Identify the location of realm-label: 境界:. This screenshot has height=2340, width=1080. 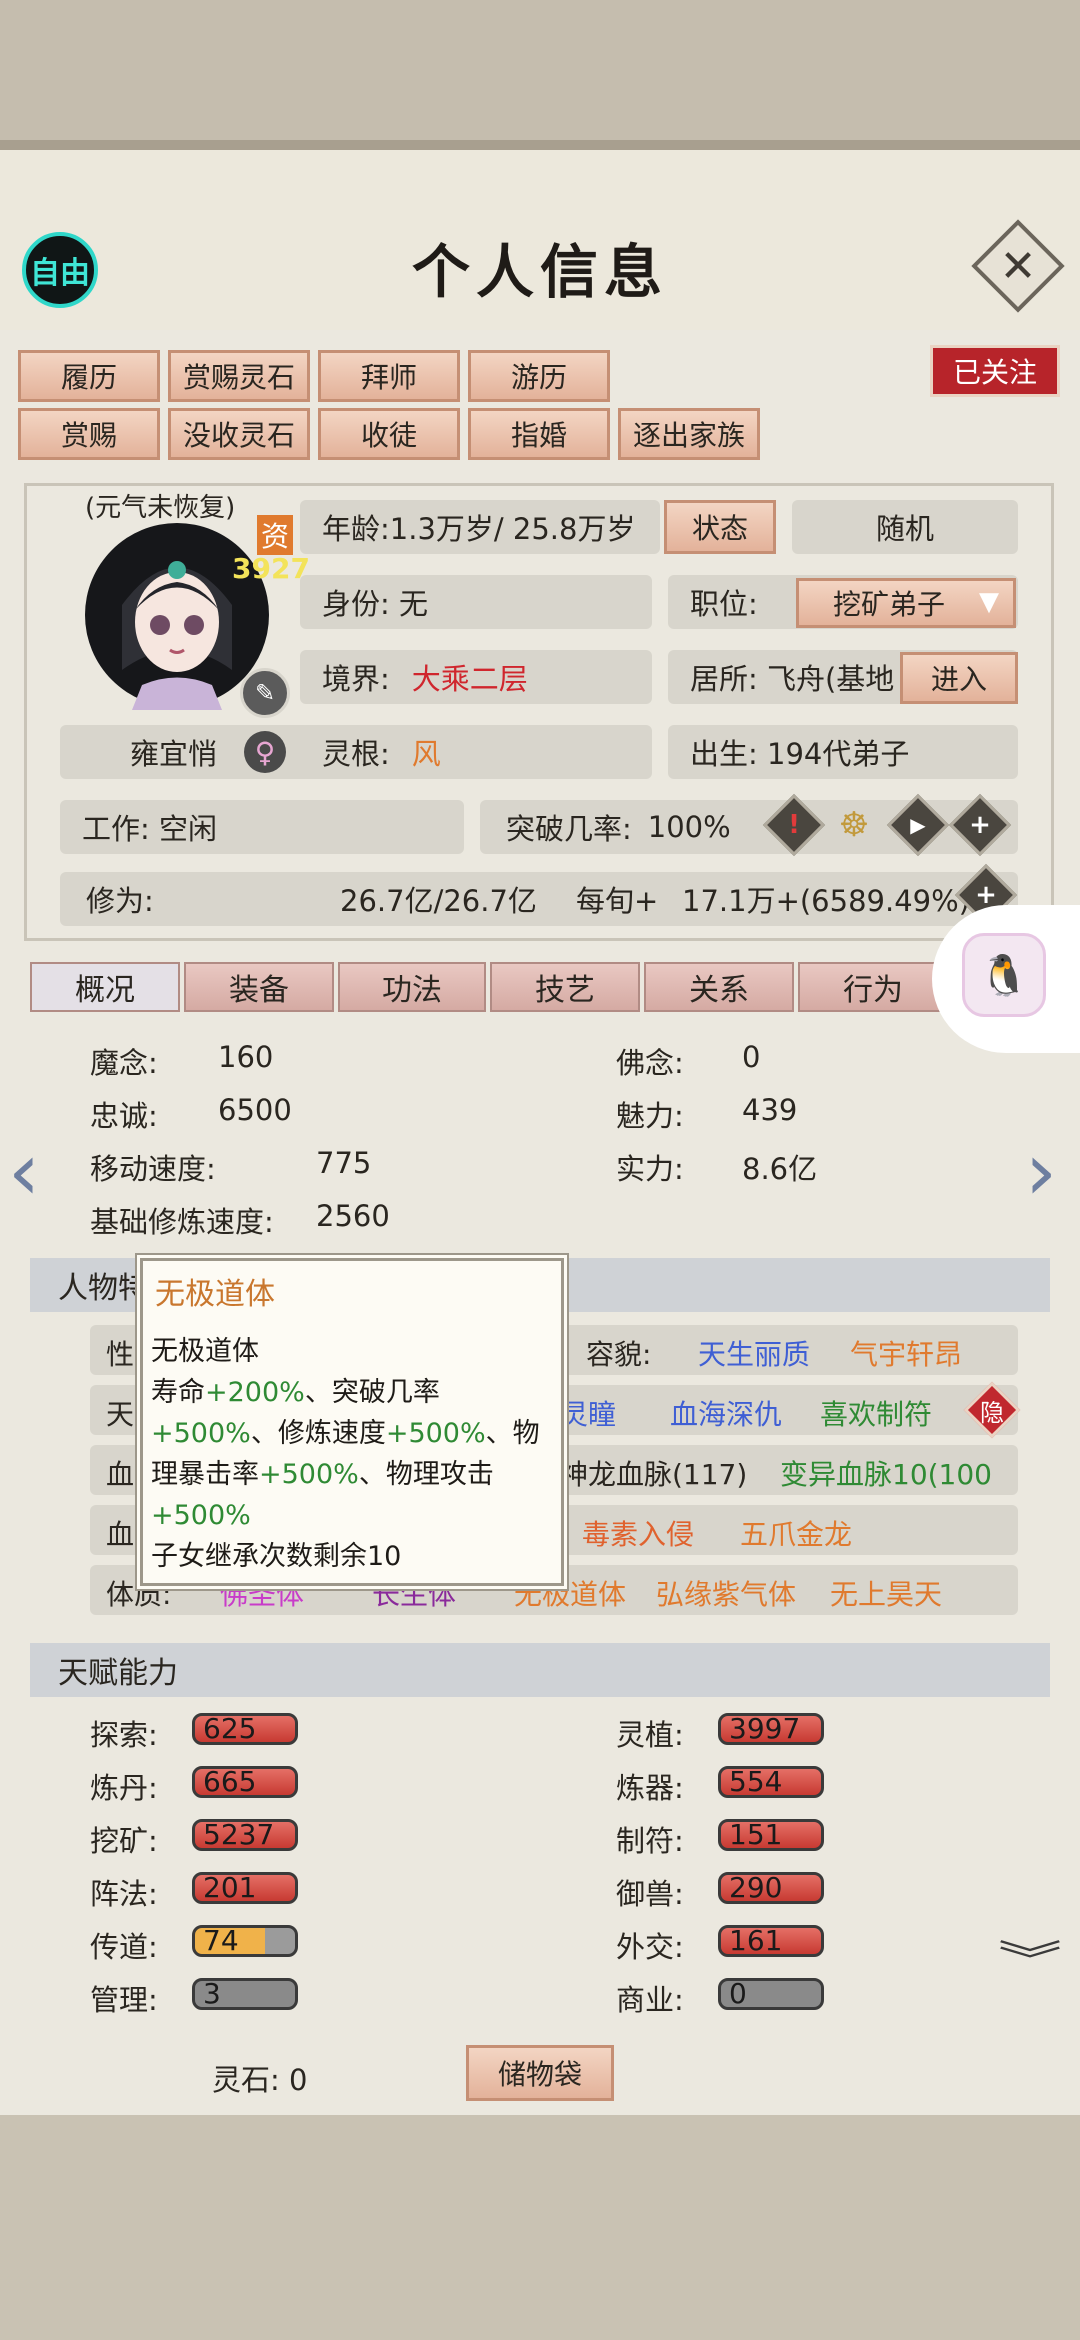
(356, 679).